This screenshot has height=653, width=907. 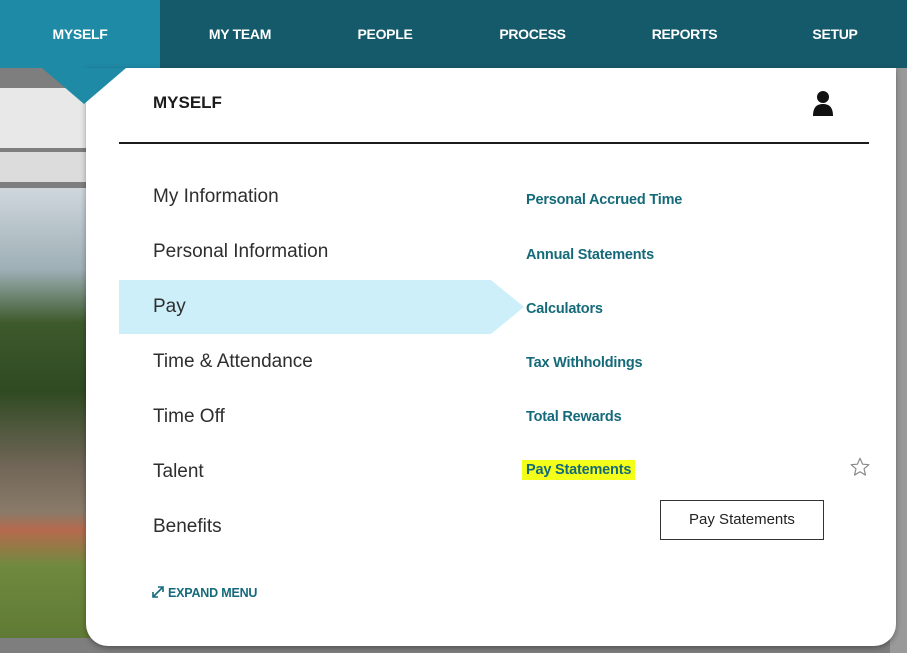 I want to click on link-calculators: Calculators, so click(x=564, y=309).